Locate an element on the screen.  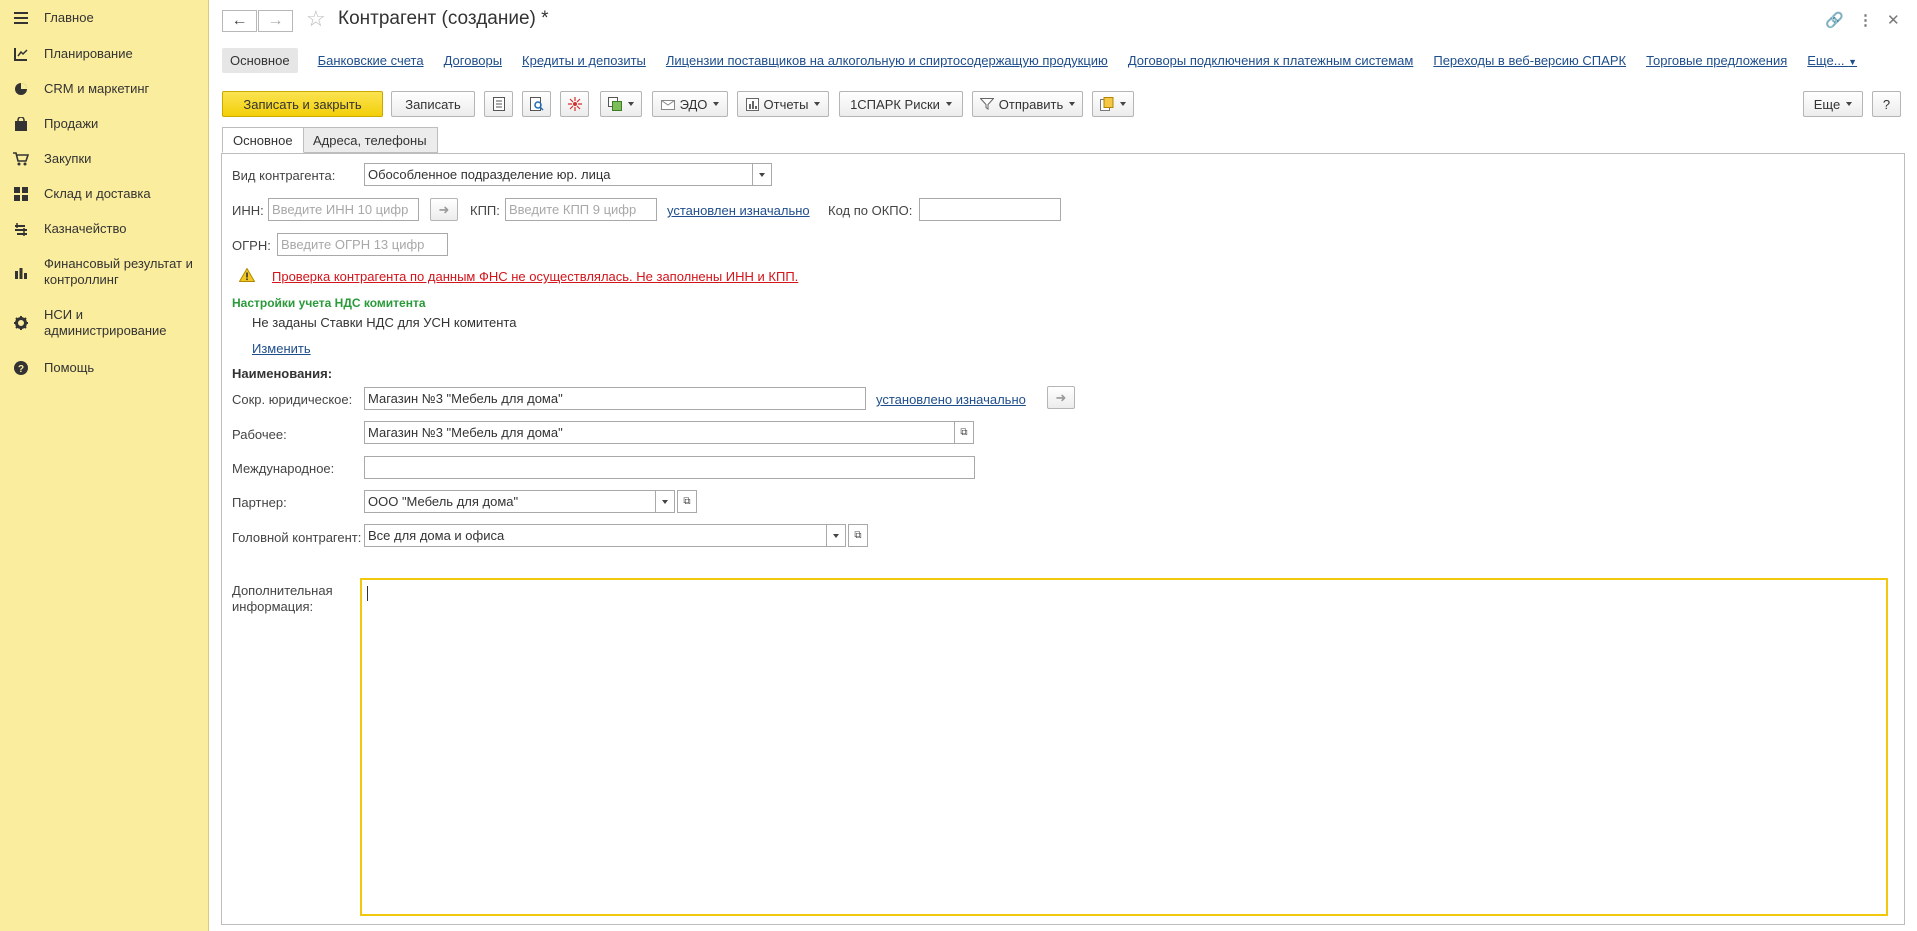
sidebar-item-finance: Финансовый результат и контроллинг is located at coordinates (104, 272).